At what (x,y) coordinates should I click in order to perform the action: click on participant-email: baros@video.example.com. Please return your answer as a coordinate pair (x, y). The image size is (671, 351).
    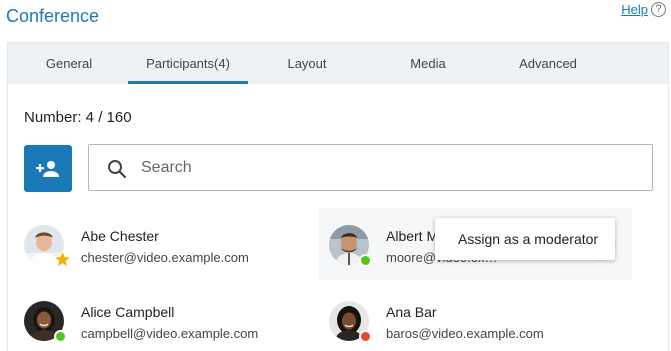
    Looking at the image, I should click on (465, 333).